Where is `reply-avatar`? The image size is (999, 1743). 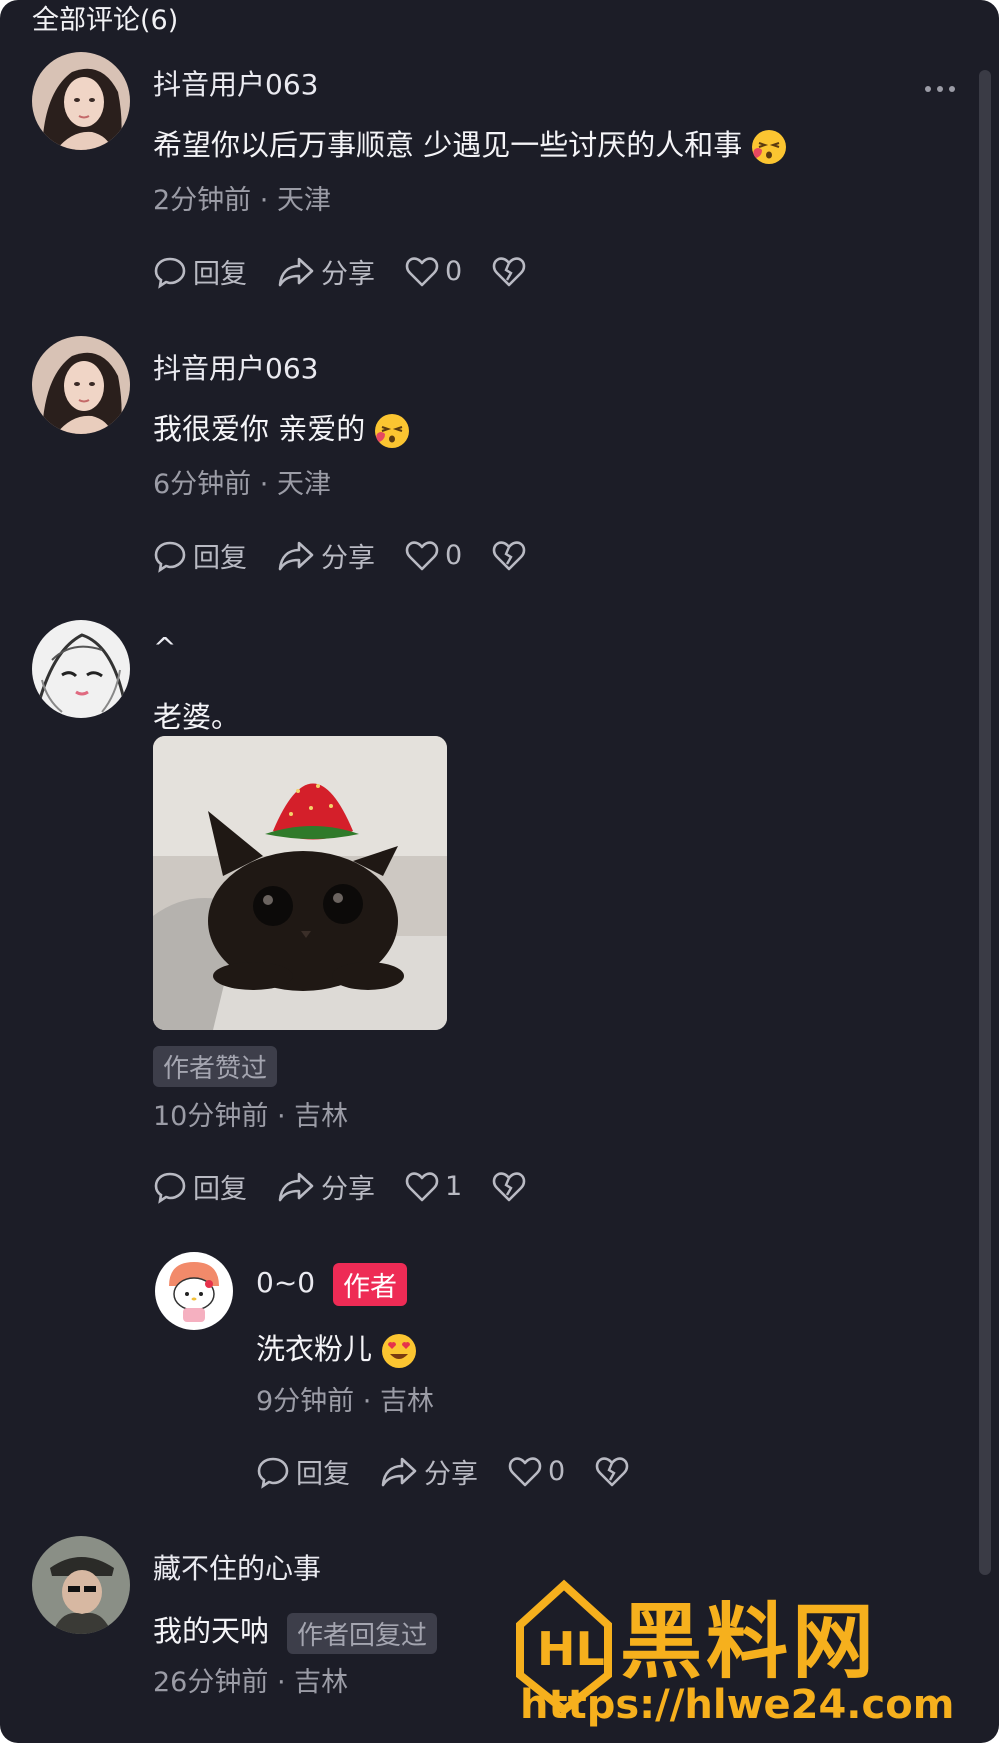
reply-avatar is located at coordinates (194, 1291).